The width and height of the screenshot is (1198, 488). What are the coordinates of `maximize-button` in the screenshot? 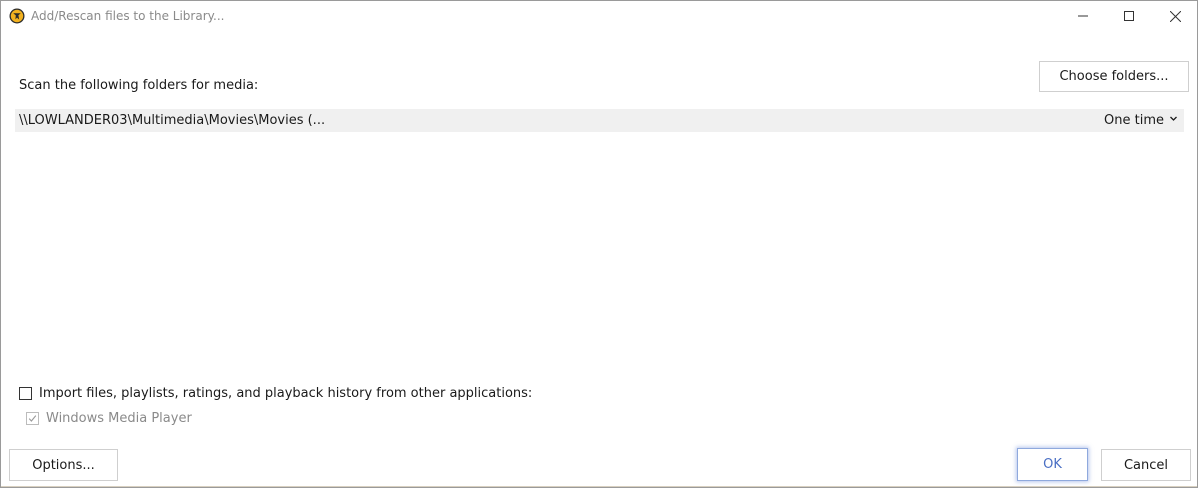 It's located at (1129, 16).